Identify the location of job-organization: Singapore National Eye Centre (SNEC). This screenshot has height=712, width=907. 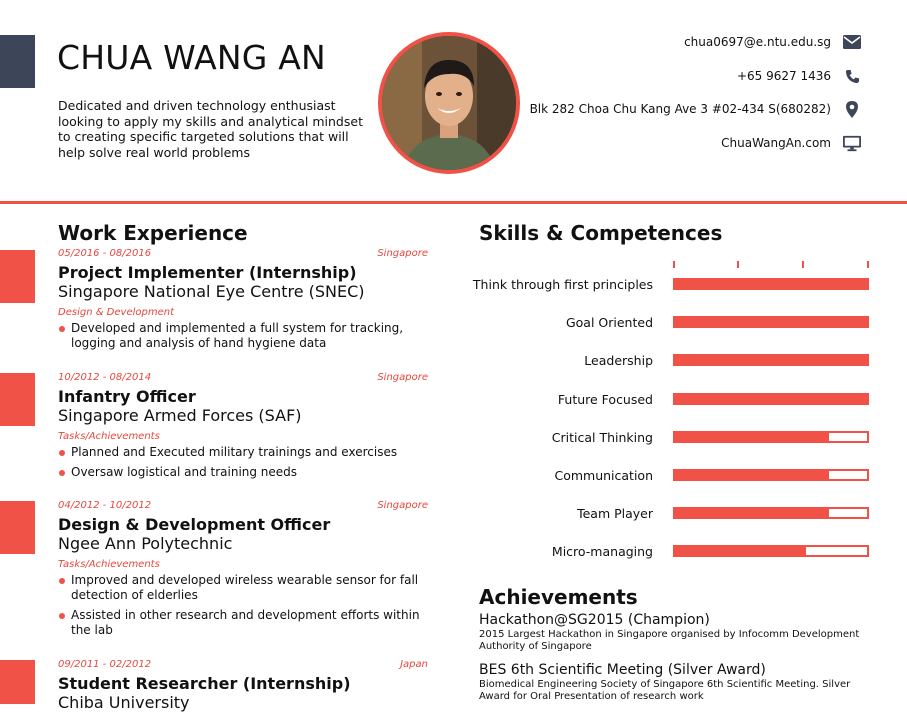
(211, 291).